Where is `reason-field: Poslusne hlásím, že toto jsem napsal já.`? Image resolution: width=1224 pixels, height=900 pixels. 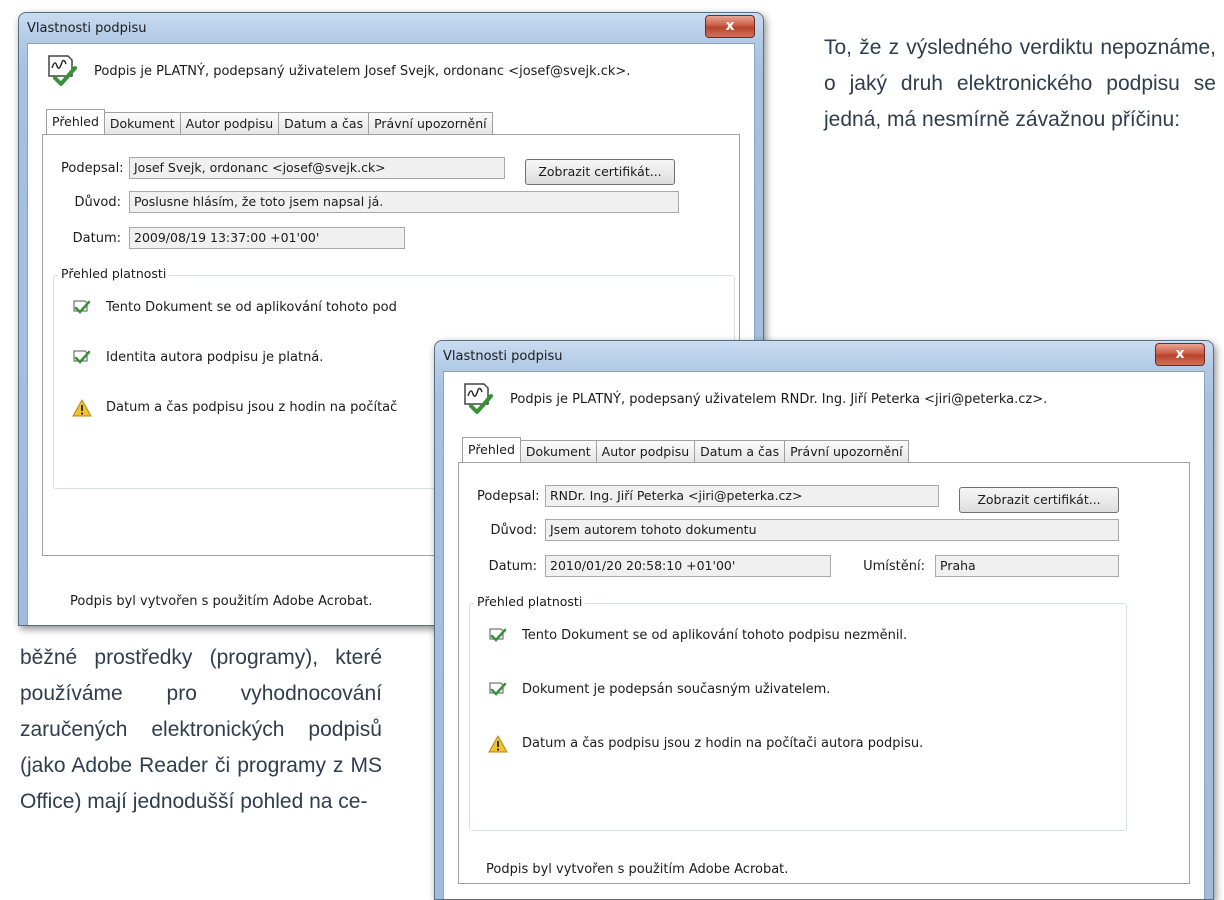
reason-field: Poslusne hlásím, že toto jsem napsal já. is located at coordinates (404, 202).